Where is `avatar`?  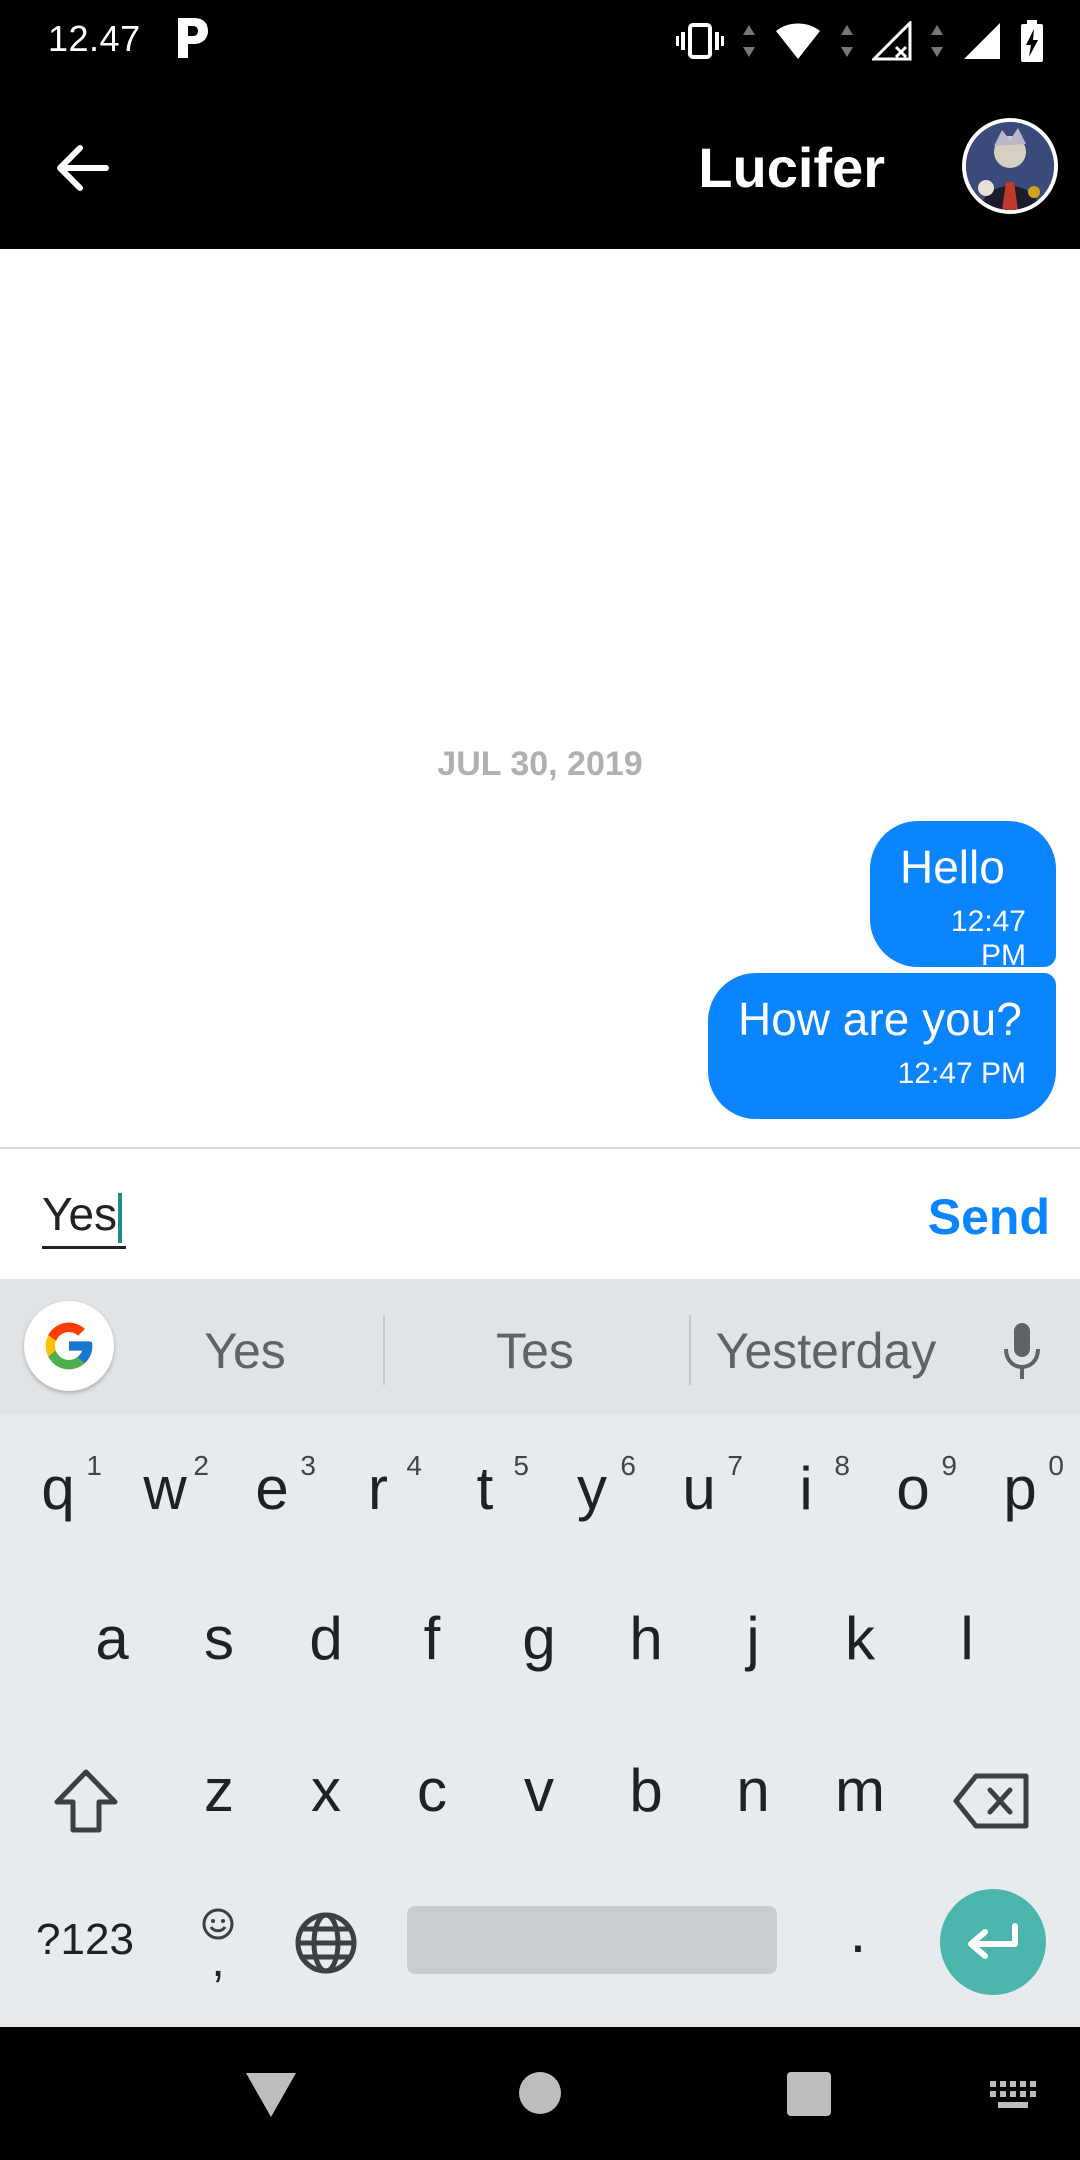
avatar is located at coordinates (1010, 166).